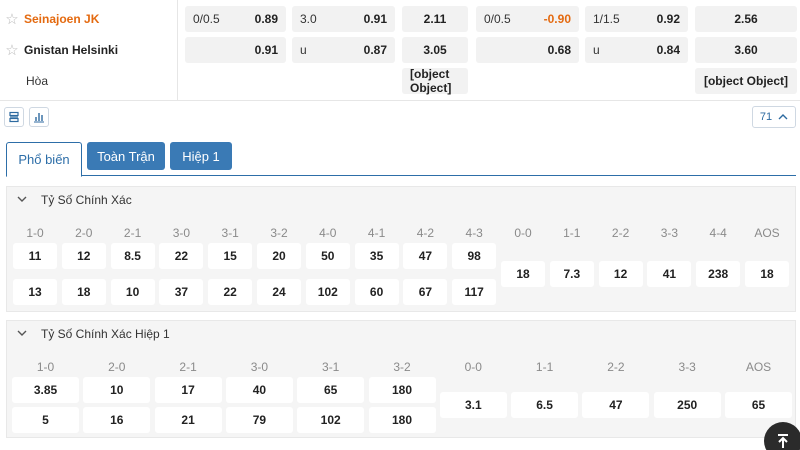 The image size is (800, 450). Describe the element at coordinates (230, 292) in the screenshot. I see `score-odds-away: 22` at that location.